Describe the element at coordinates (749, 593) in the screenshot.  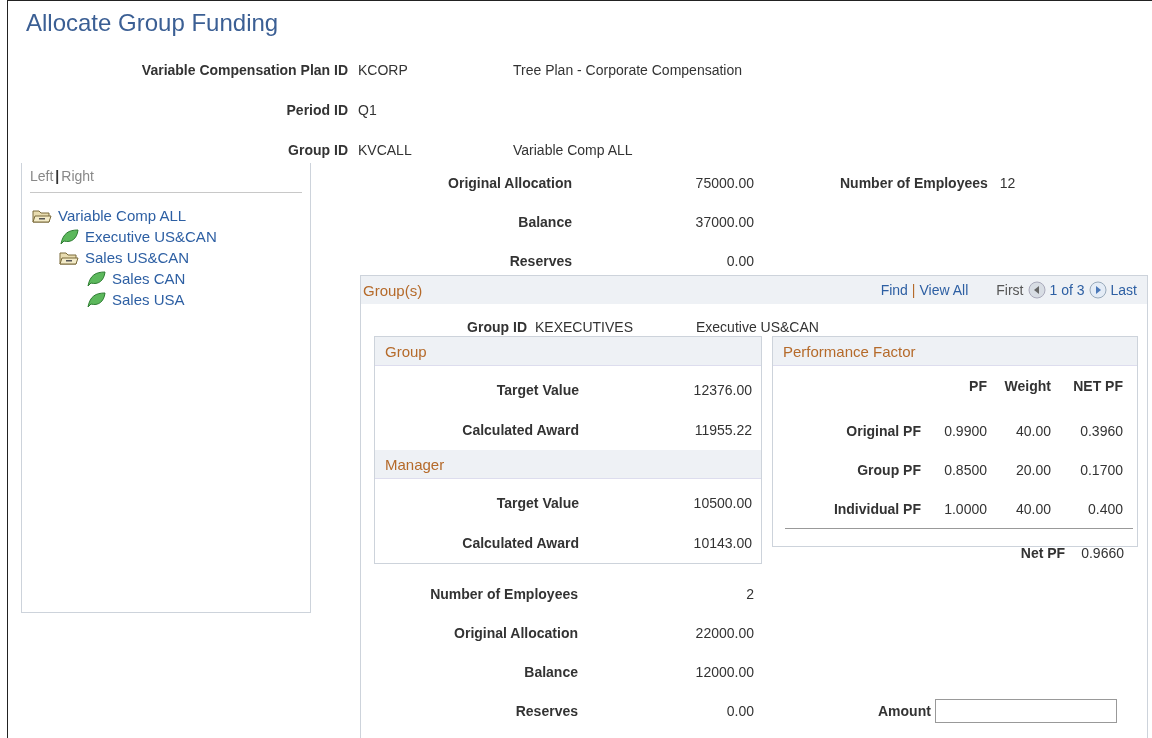
I see `field-value: 2` at that location.